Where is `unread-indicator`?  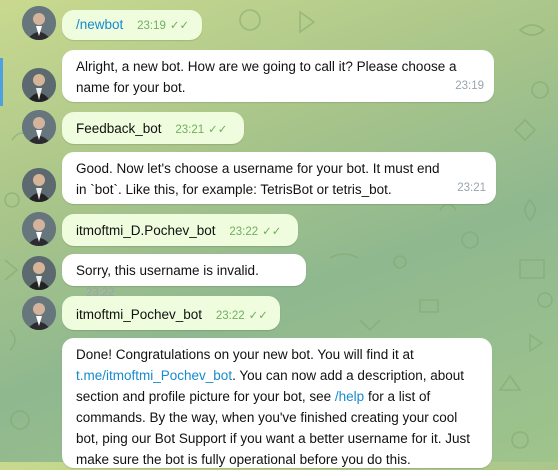 unread-indicator is located at coordinates (1, 82).